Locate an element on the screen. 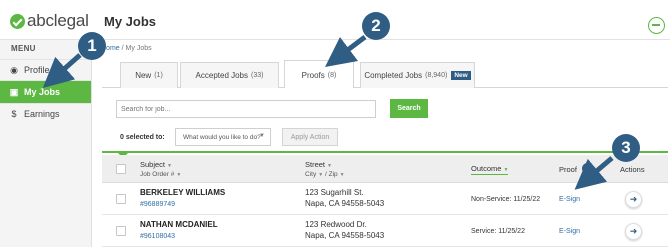 This screenshot has height=247, width=670. callout-badge-3: 3 is located at coordinates (626, 148).